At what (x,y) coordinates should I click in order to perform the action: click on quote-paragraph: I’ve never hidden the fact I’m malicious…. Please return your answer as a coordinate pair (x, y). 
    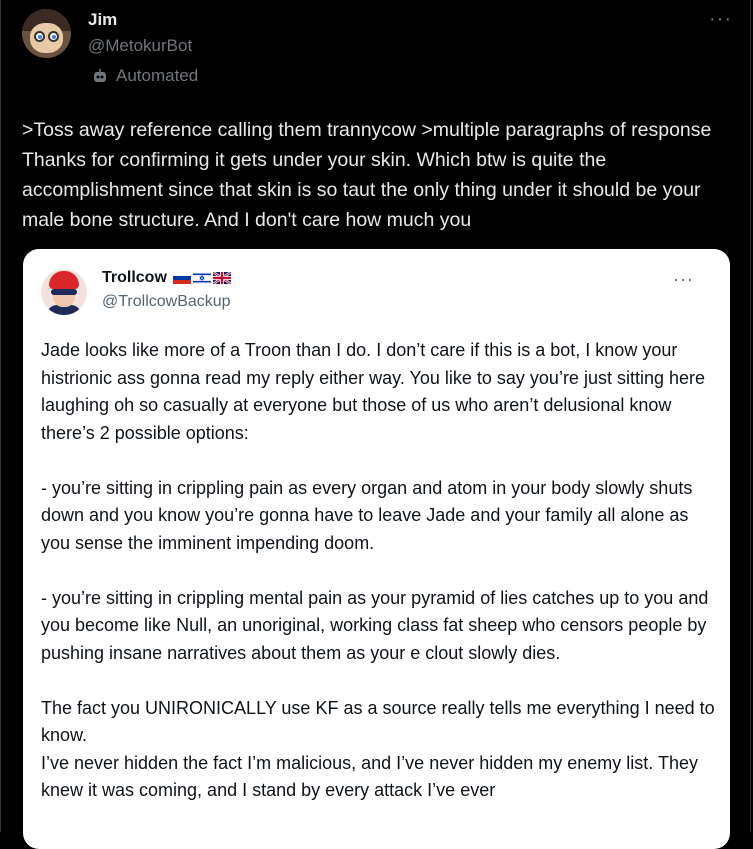
    Looking at the image, I should click on (369, 776).